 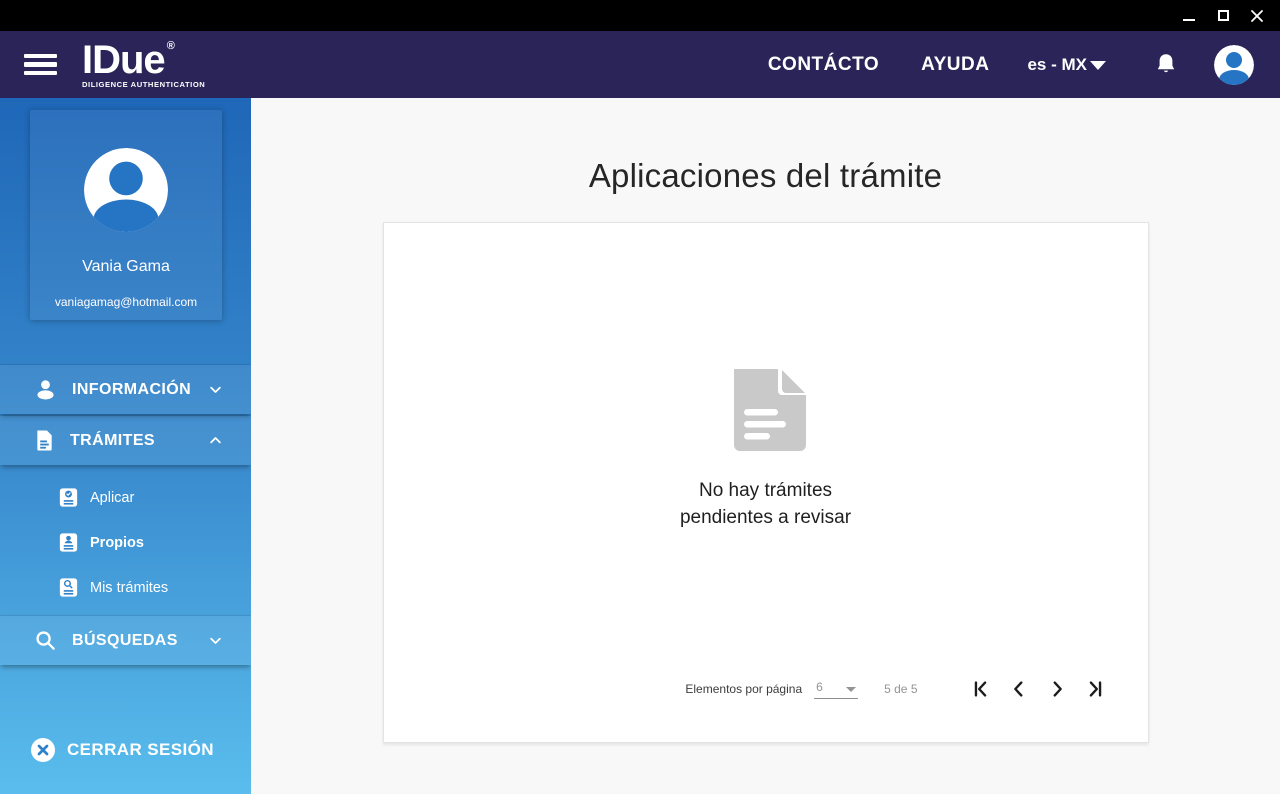 I want to click on profile-email: vaniagamag@hotmail.com, so click(x=126, y=302).